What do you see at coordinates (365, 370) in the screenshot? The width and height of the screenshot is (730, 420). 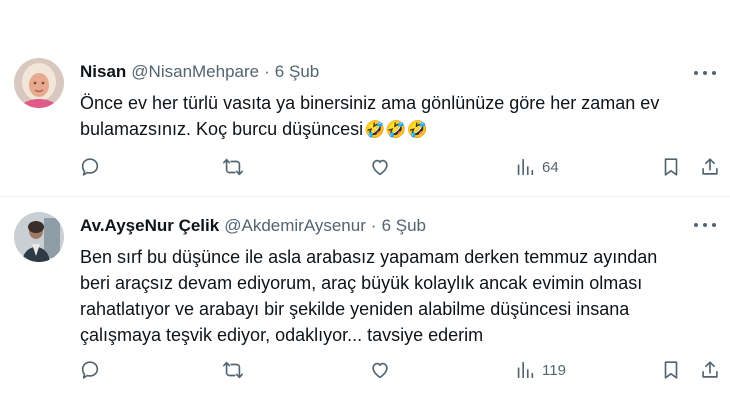 I see `tweet-actions: 119` at bounding box center [365, 370].